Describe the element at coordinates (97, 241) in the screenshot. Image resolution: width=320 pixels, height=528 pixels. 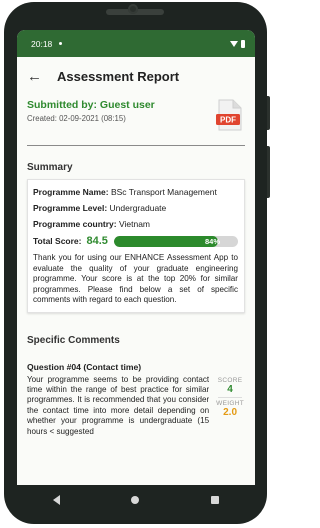
I see `total-score-value: 84.5` at that location.